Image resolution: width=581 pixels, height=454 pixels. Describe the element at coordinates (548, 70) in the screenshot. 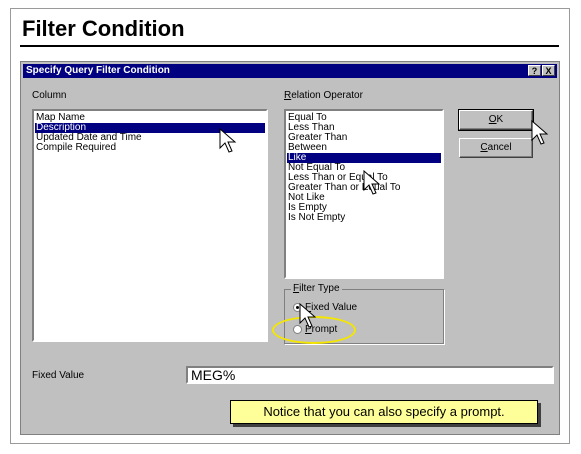

I see `close-button: X` at that location.